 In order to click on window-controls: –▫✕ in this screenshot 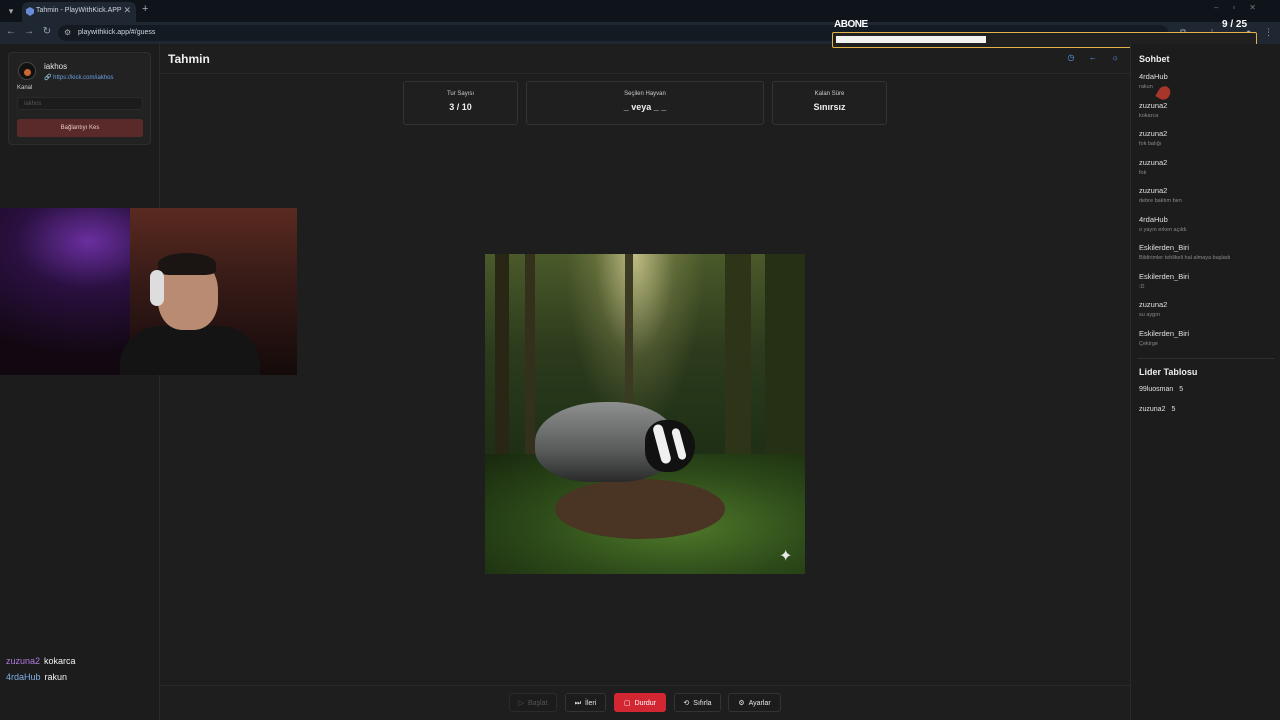, I will do `click(1242, 7)`.